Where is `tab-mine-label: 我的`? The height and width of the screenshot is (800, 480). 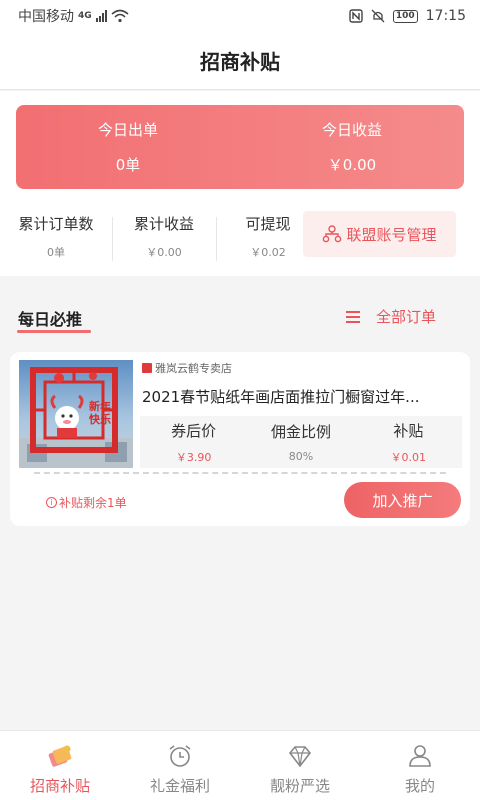
tab-mine-label: 我的 is located at coordinates (419, 786).